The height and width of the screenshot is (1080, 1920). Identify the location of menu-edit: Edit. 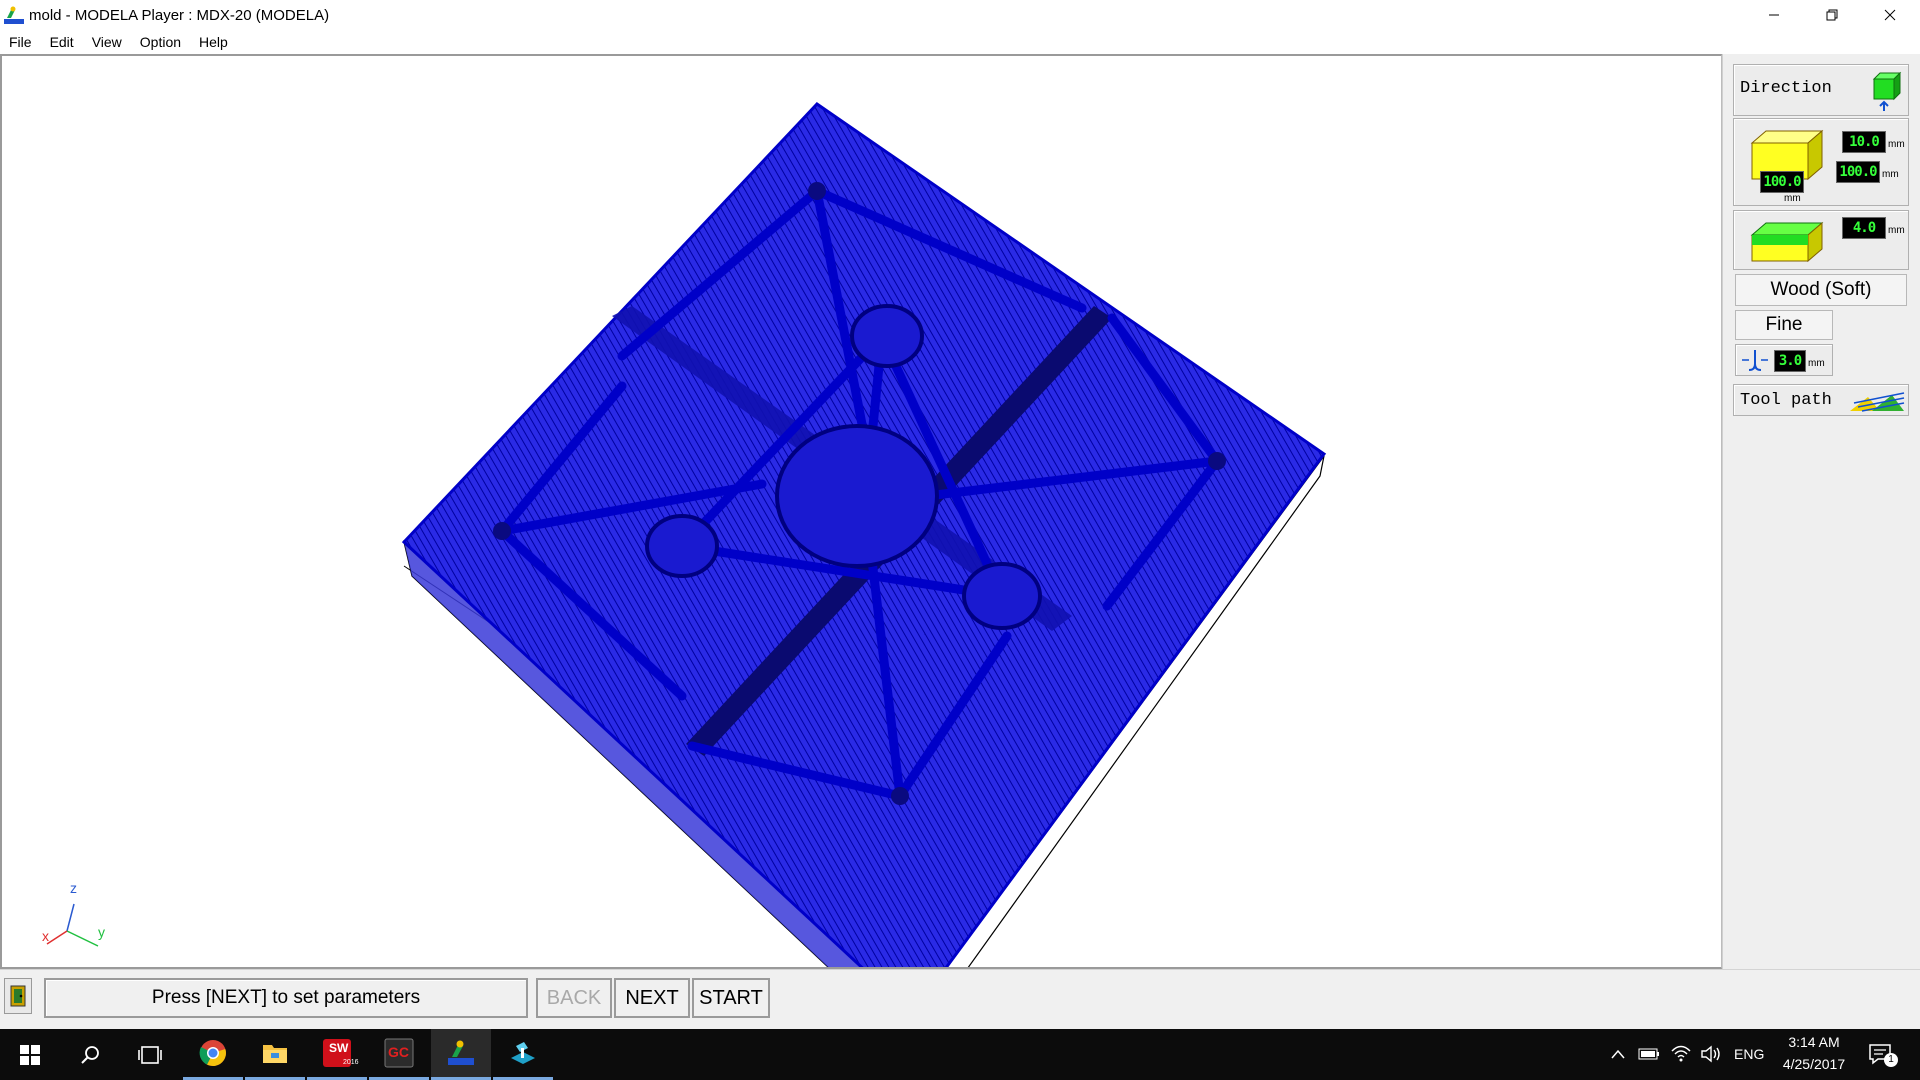
(62, 42).